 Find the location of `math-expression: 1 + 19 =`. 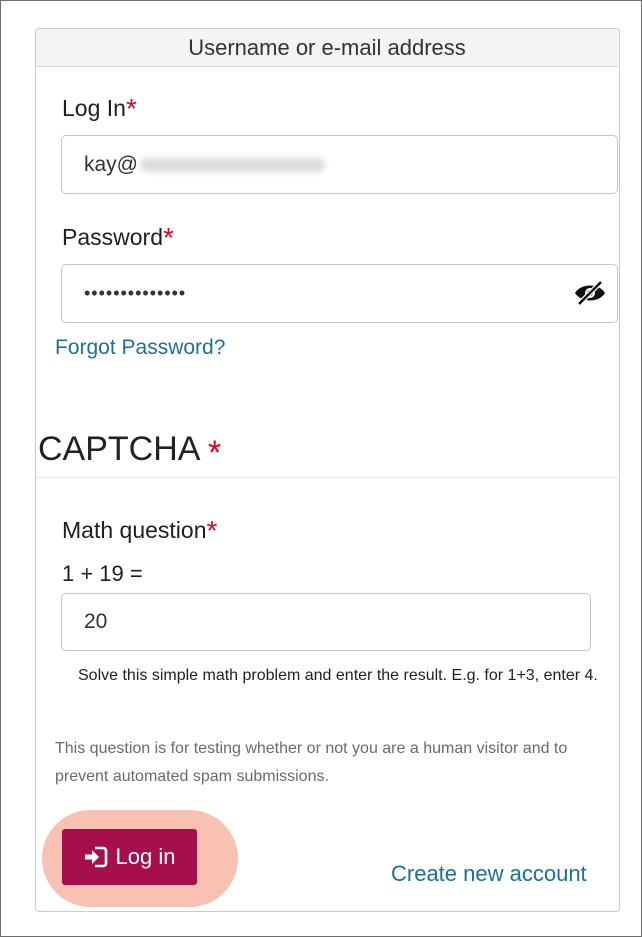

math-expression: 1 + 19 = is located at coordinates (102, 573).